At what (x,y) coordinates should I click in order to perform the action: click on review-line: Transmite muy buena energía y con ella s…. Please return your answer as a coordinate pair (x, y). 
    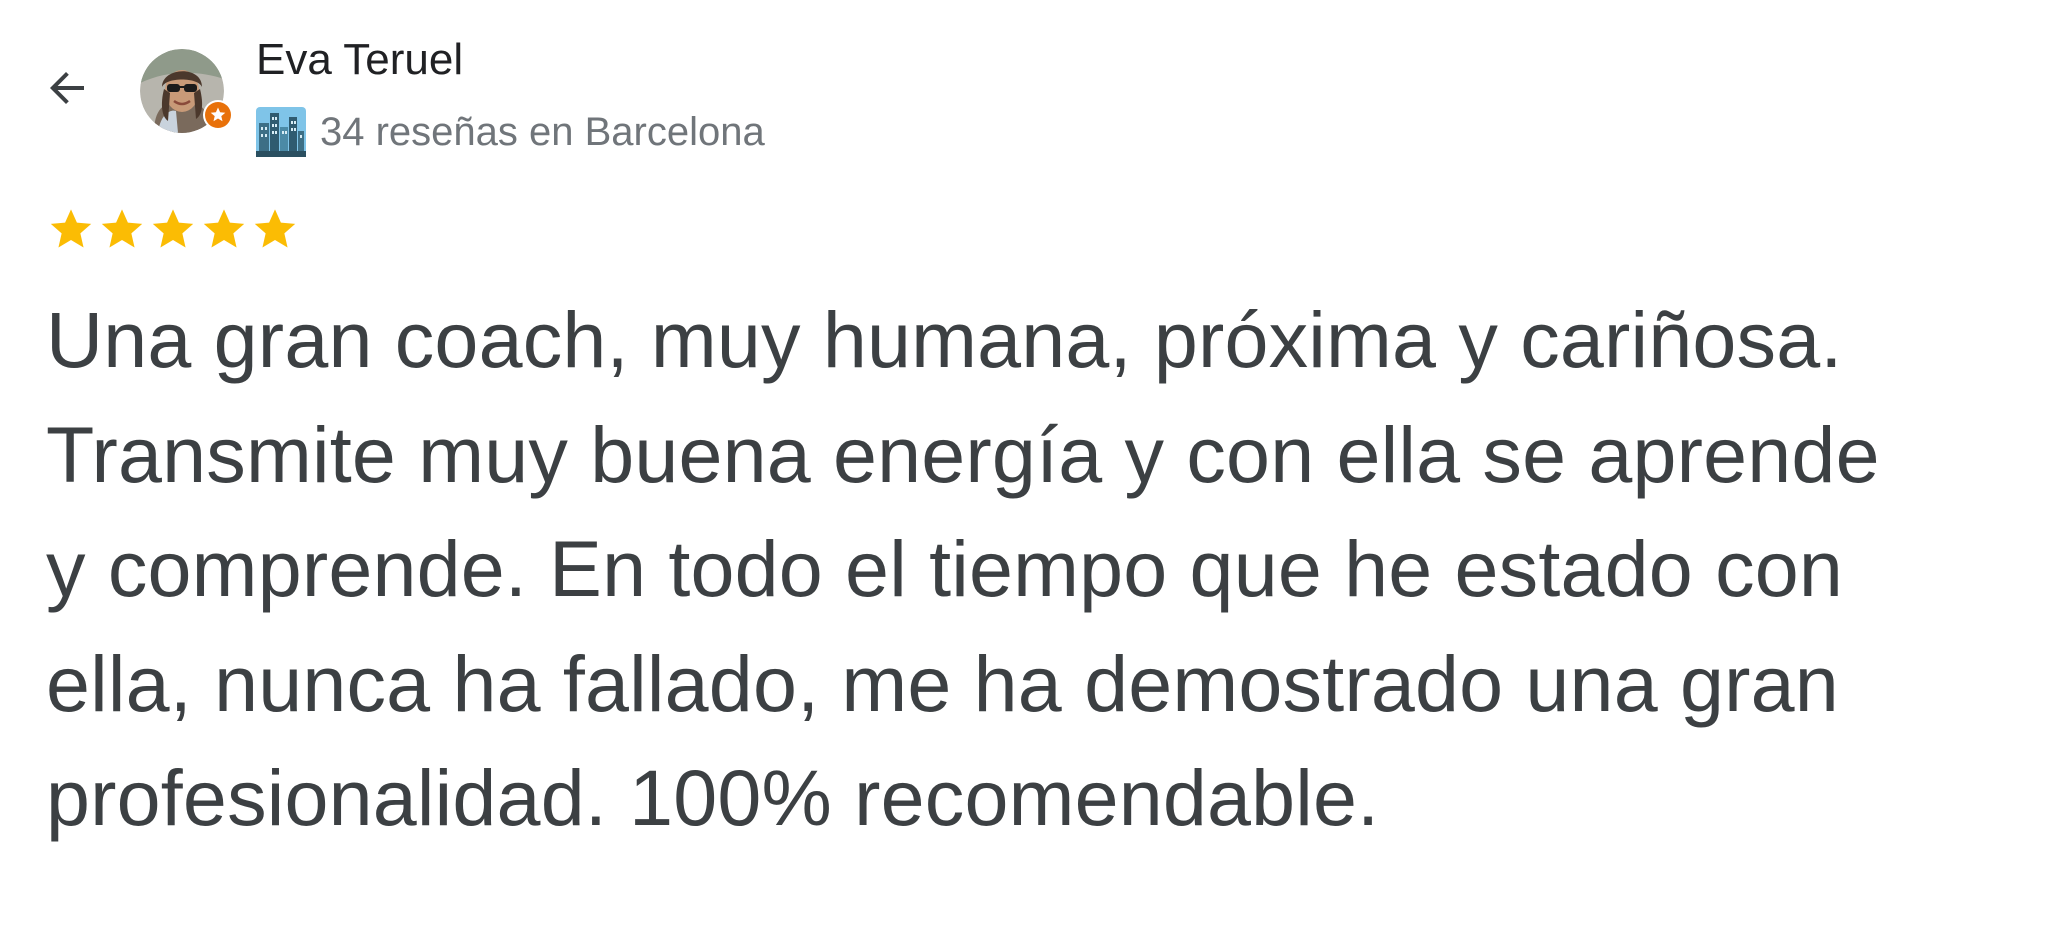
    Looking at the image, I should click on (963, 454).